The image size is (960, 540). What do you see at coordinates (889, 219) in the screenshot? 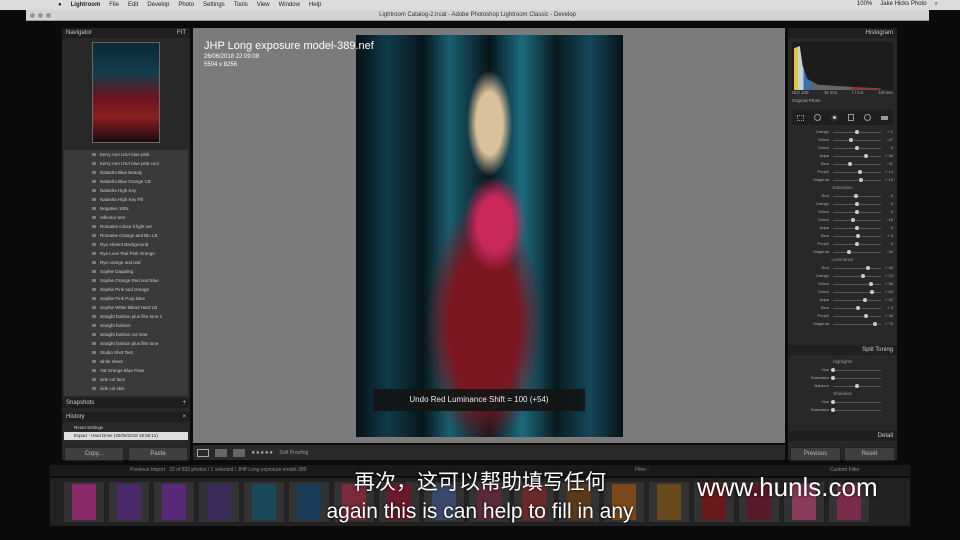
I see `slider-value: - 16` at bounding box center [889, 219].